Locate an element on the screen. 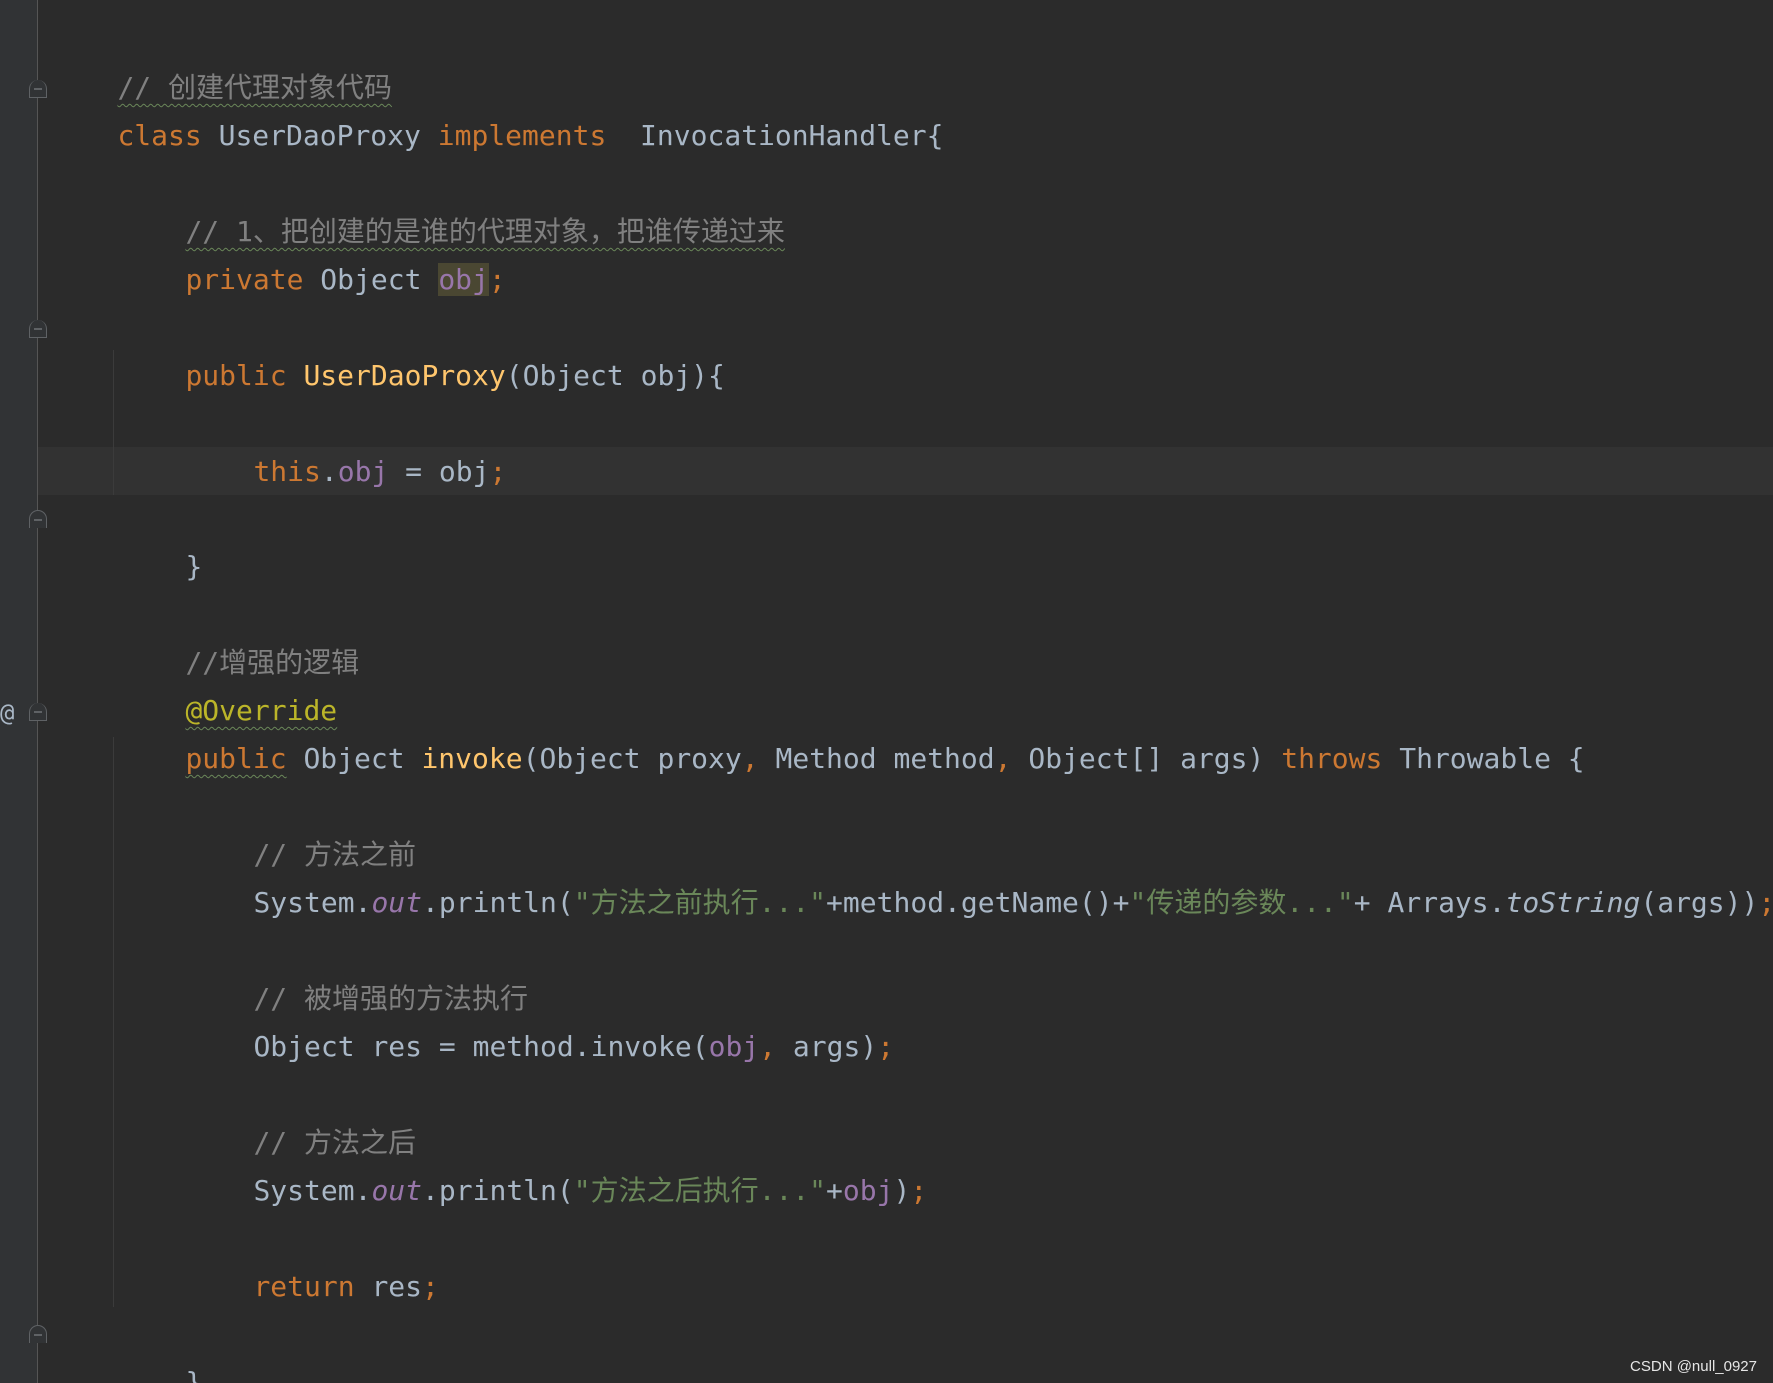 This screenshot has width=1773, height=1383. method-name: invoke is located at coordinates (472, 758).